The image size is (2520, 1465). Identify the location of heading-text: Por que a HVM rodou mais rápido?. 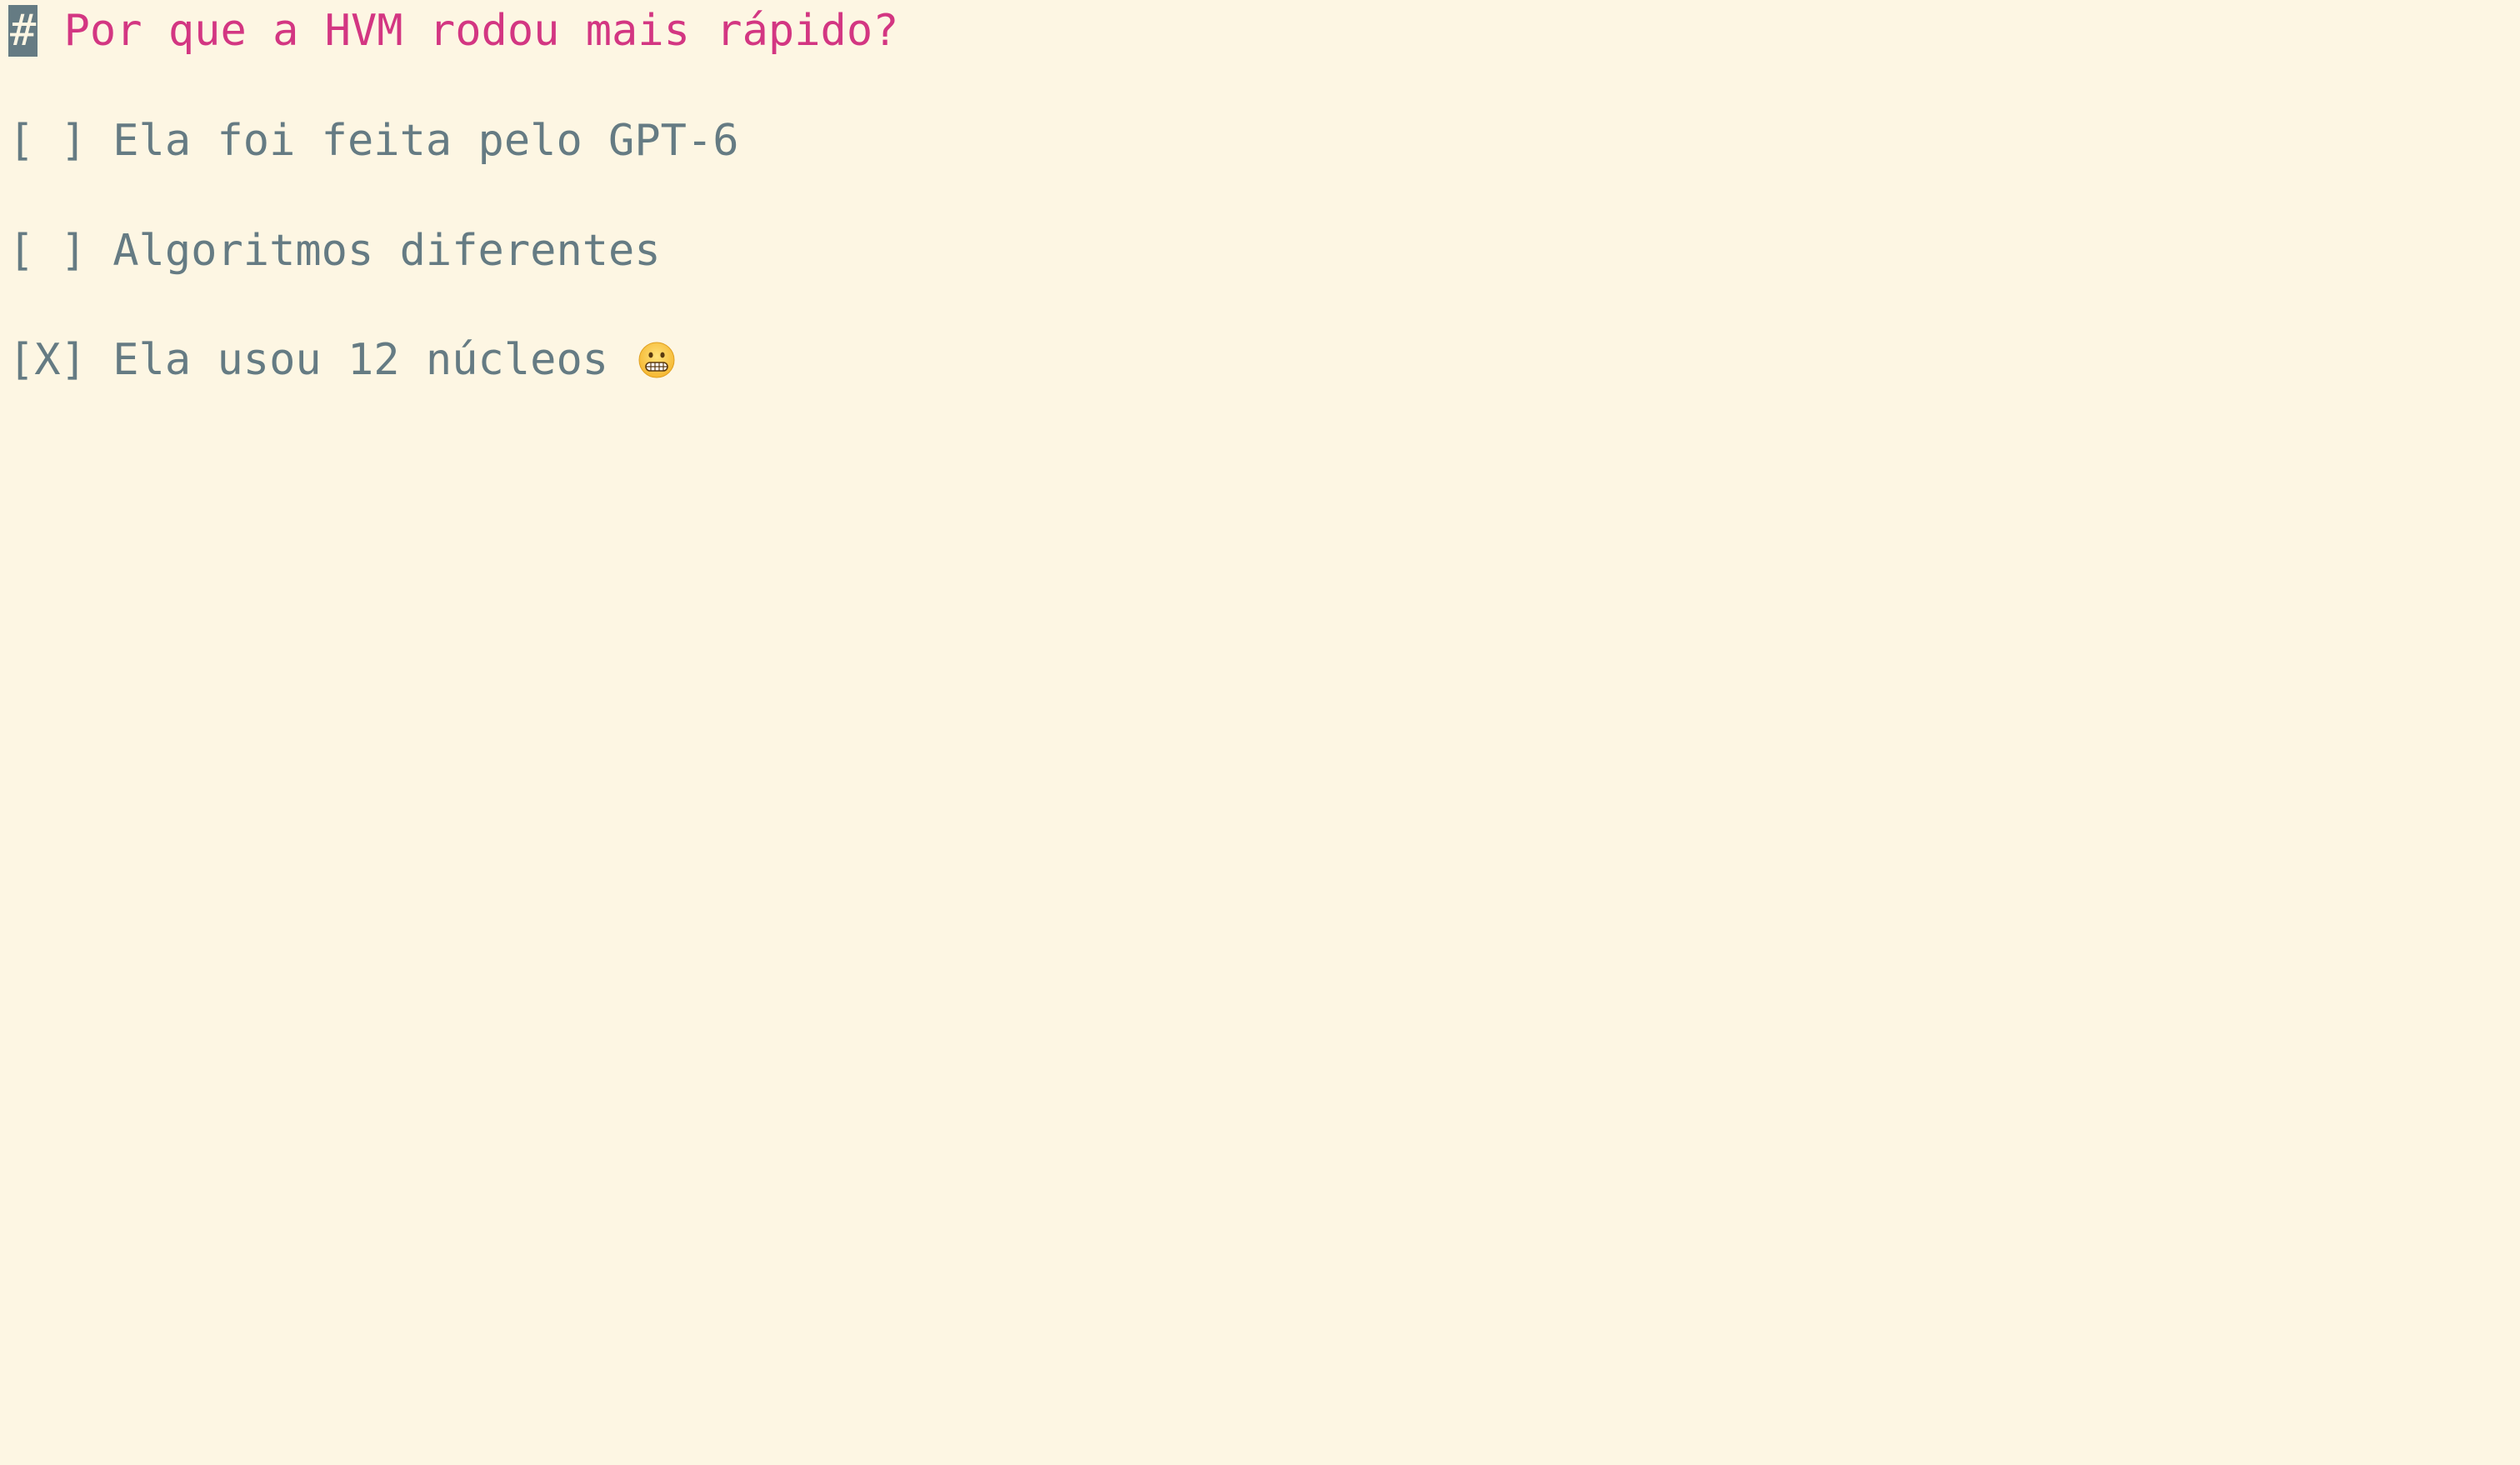
(468, 31).